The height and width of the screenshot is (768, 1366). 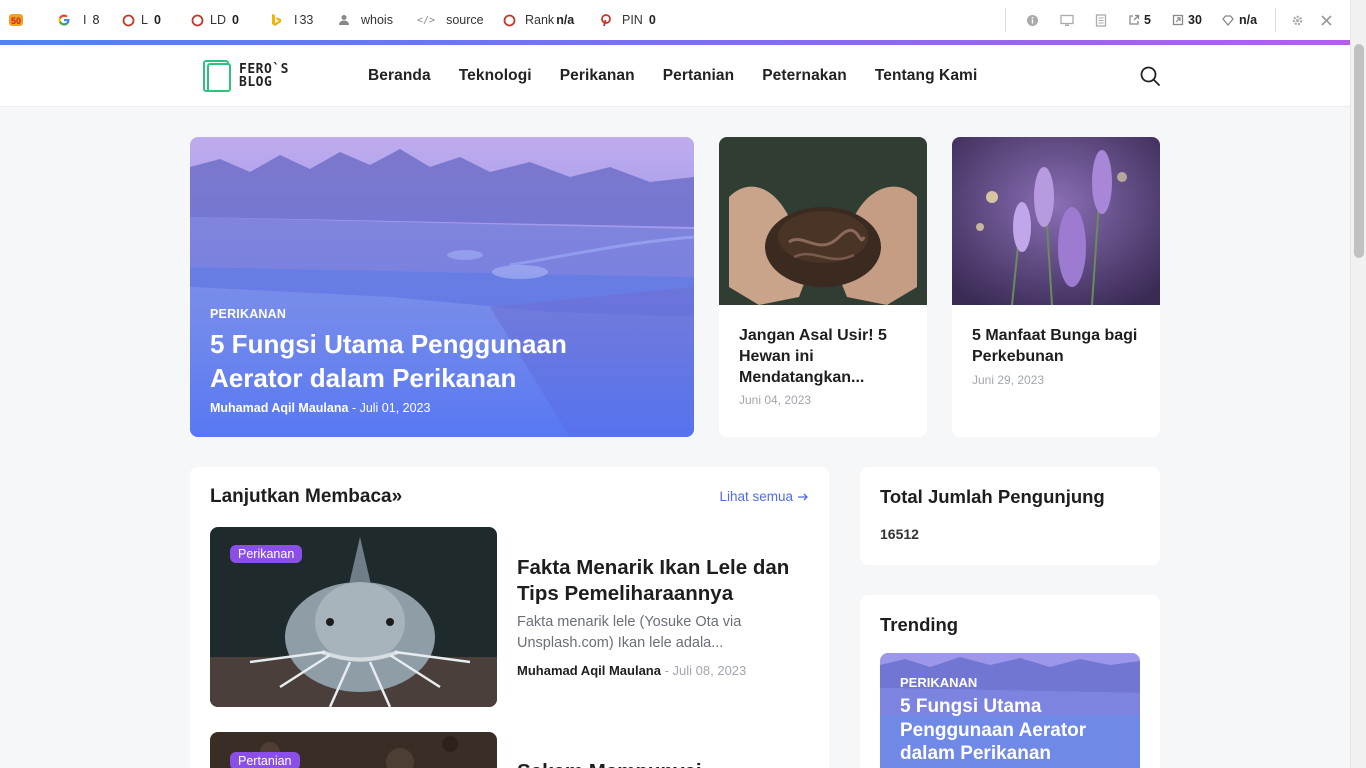 I want to click on google-index-label: I, so click(x=85, y=20).